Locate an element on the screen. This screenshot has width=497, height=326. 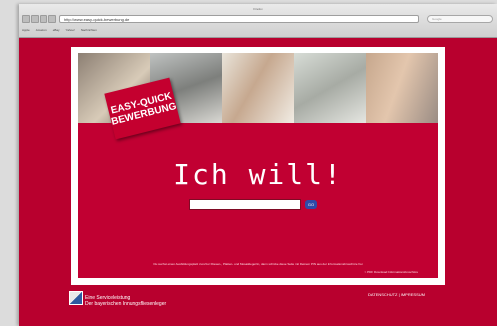
page-headline: Ich will! is located at coordinates (258, 174).